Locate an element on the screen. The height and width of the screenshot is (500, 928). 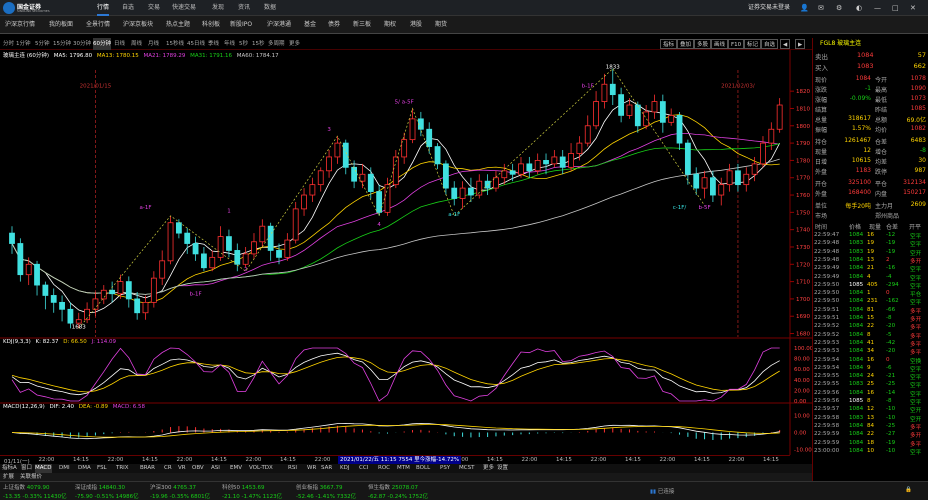
nav-trade: 交易 is located at coordinates (154, 8).